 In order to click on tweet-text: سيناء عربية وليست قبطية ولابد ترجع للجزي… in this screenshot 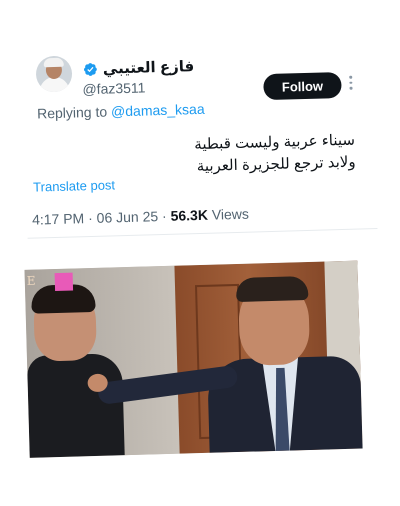, I will do `click(251, 155)`.